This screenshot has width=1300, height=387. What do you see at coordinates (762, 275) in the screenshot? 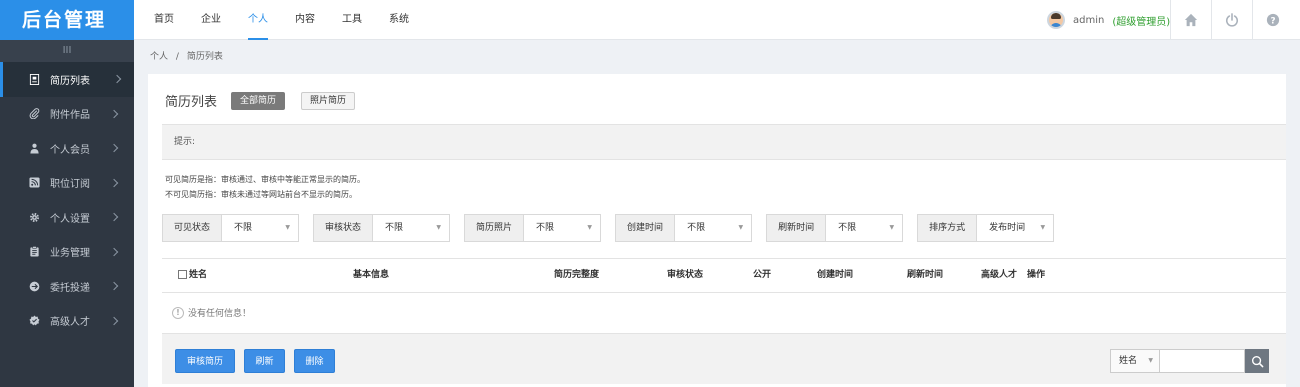
I see `column-header: 公开` at bounding box center [762, 275].